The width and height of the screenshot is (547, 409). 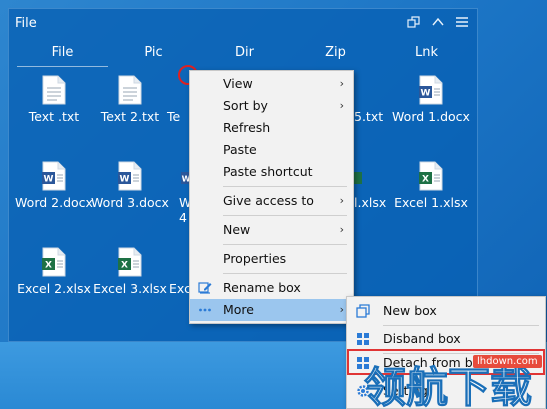 What do you see at coordinates (205, 288) in the screenshot?
I see `edit-icon` at bounding box center [205, 288].